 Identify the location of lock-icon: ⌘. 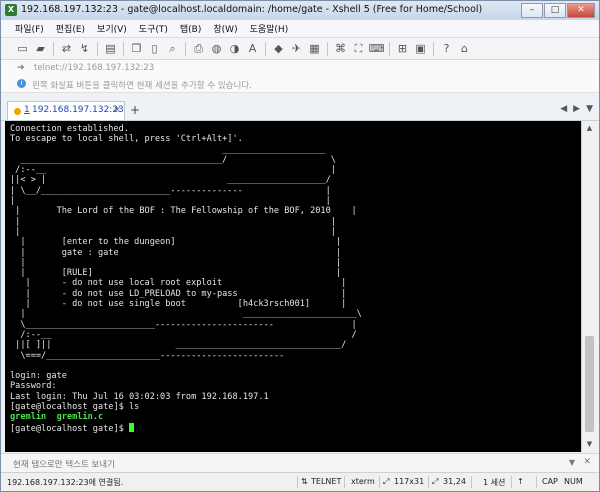
(340, 48).